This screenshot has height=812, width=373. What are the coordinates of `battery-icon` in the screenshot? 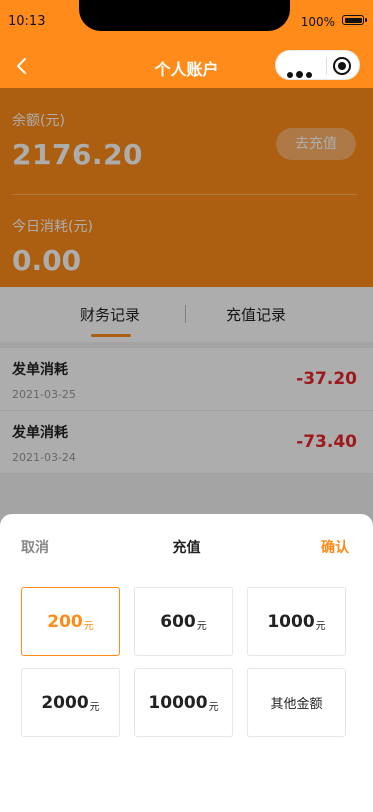 It's located at (354, 20).